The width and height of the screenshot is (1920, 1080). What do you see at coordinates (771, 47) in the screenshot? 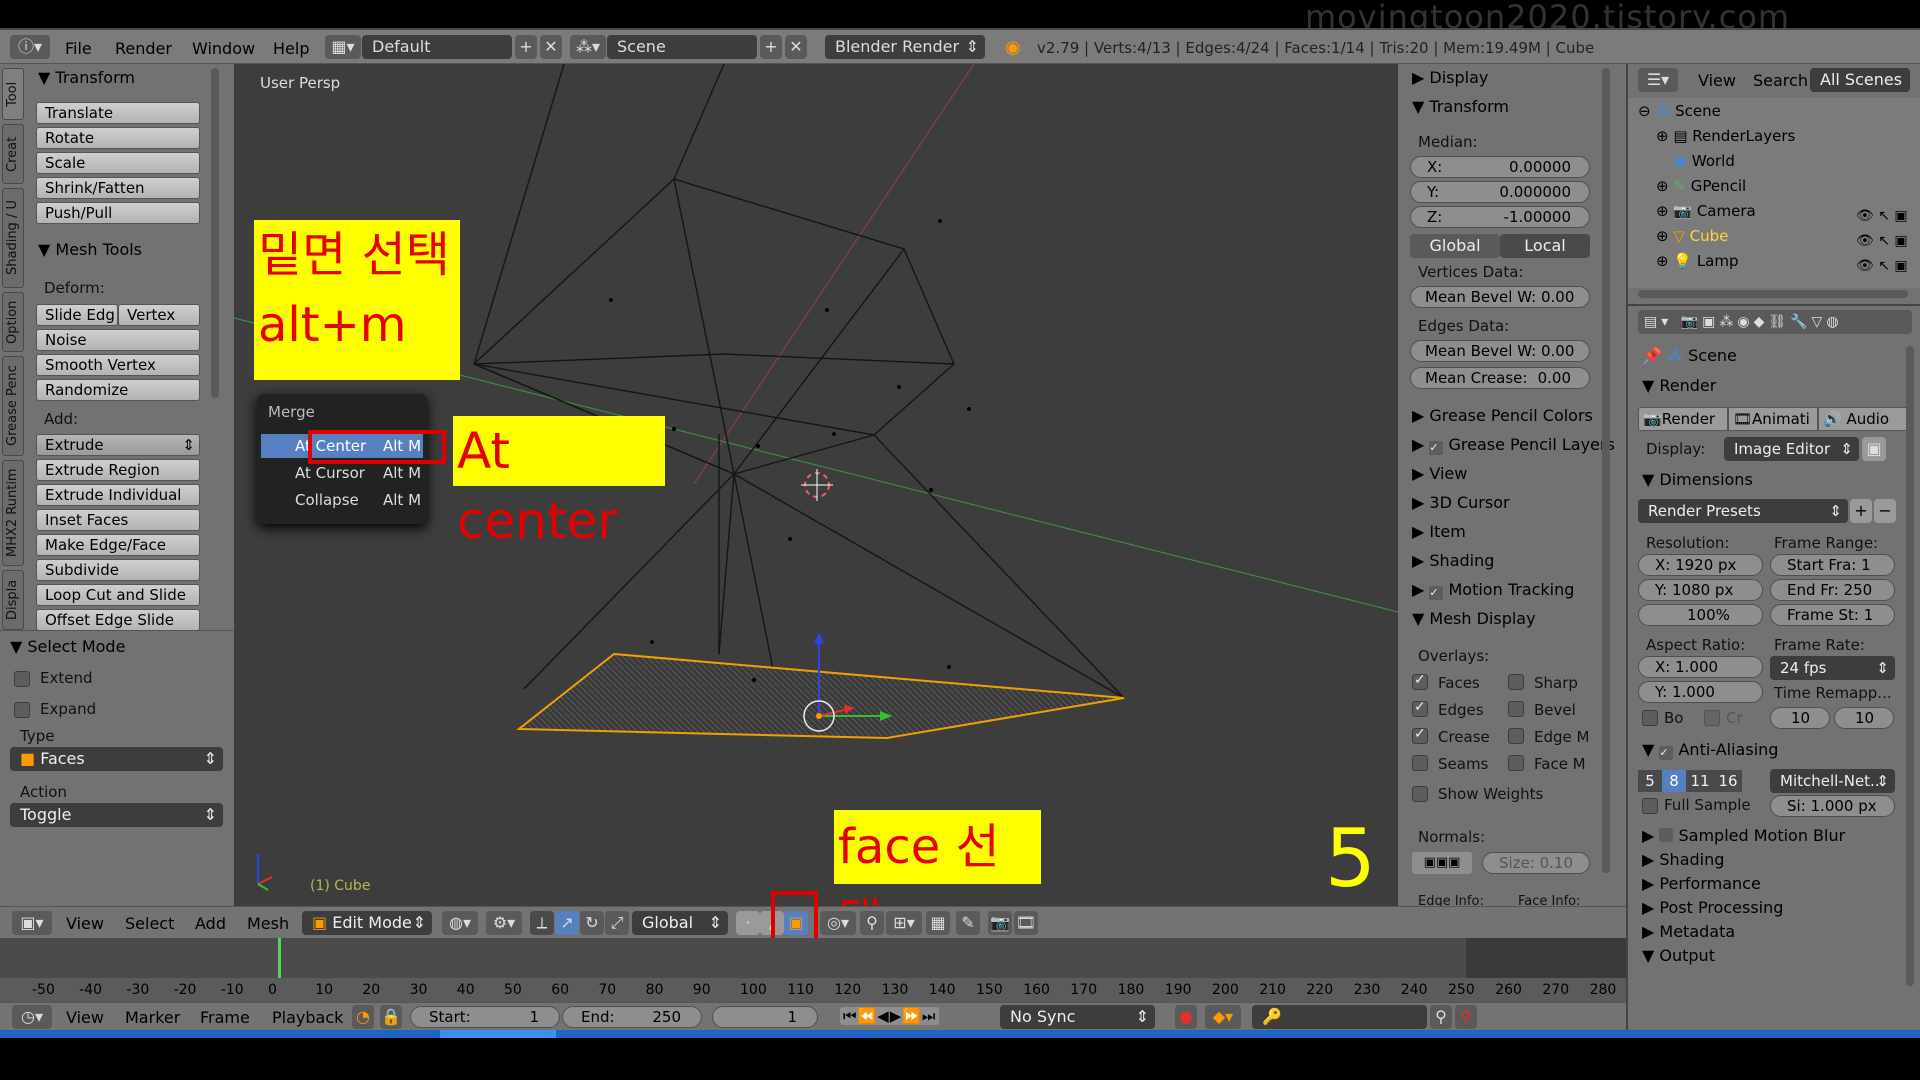
I see `add-scene-icon: +` at bounding box center [771, 47].